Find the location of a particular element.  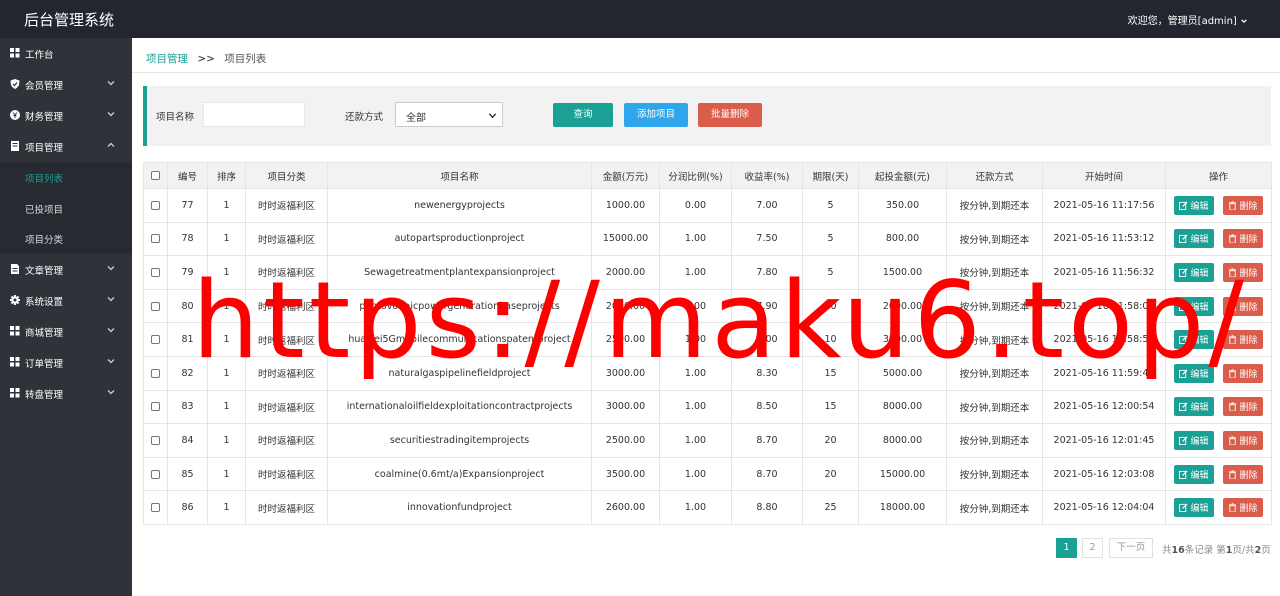

breadcrumb: 项目管理 >> 项目列表 is located at coordinates (206, 58).